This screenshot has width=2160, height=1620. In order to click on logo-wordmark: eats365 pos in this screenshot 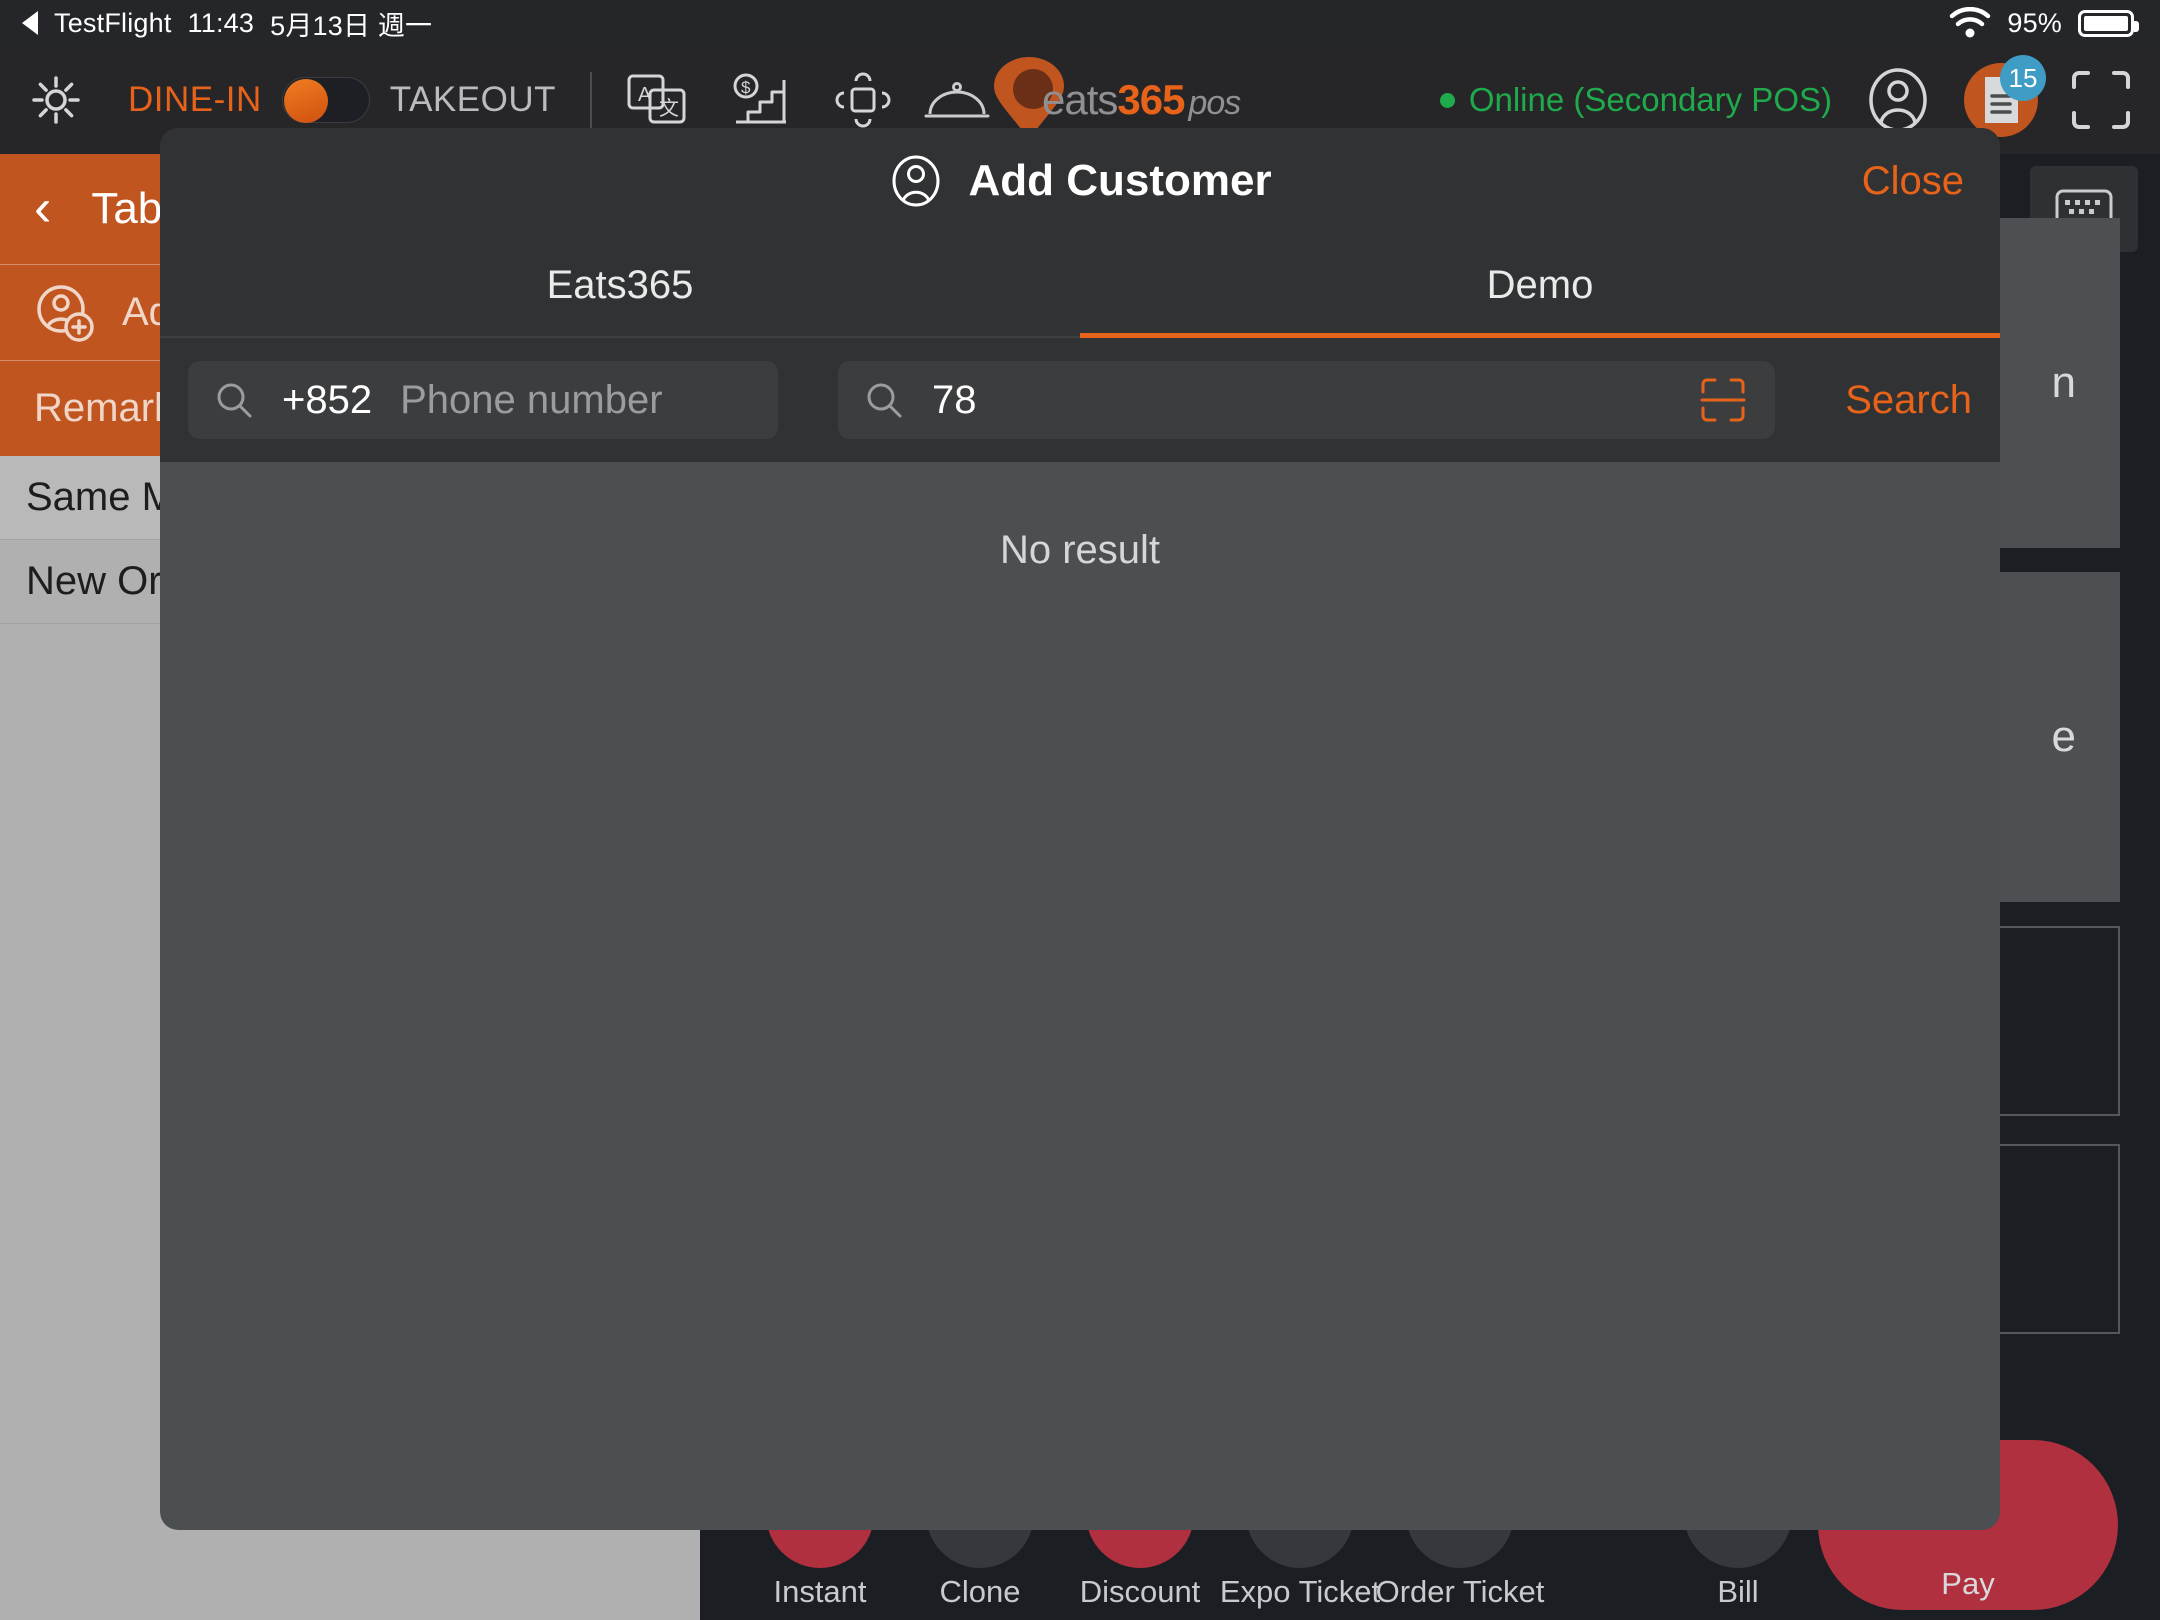, I will do `click(1141, 100)`.